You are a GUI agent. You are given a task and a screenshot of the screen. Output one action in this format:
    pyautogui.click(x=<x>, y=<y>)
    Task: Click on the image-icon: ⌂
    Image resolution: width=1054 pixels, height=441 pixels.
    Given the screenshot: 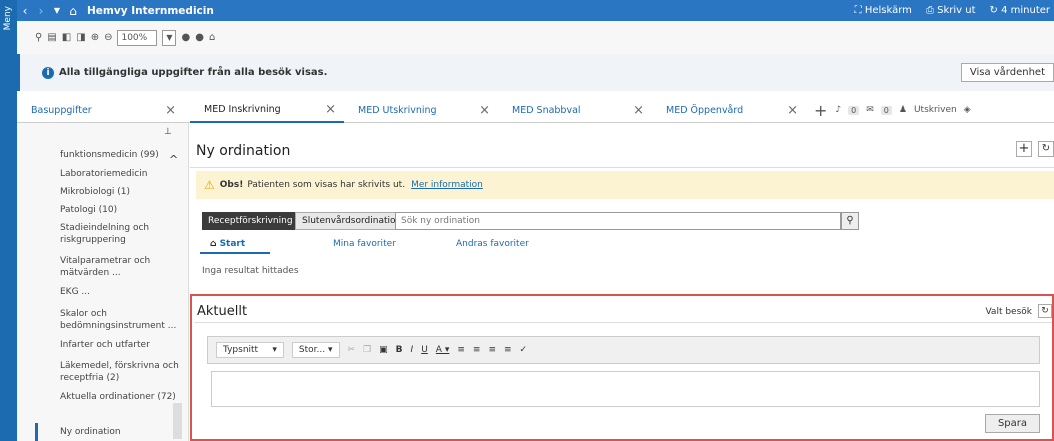 What is the action you would take?
    pyautogui.click(x=212, y=37)
    